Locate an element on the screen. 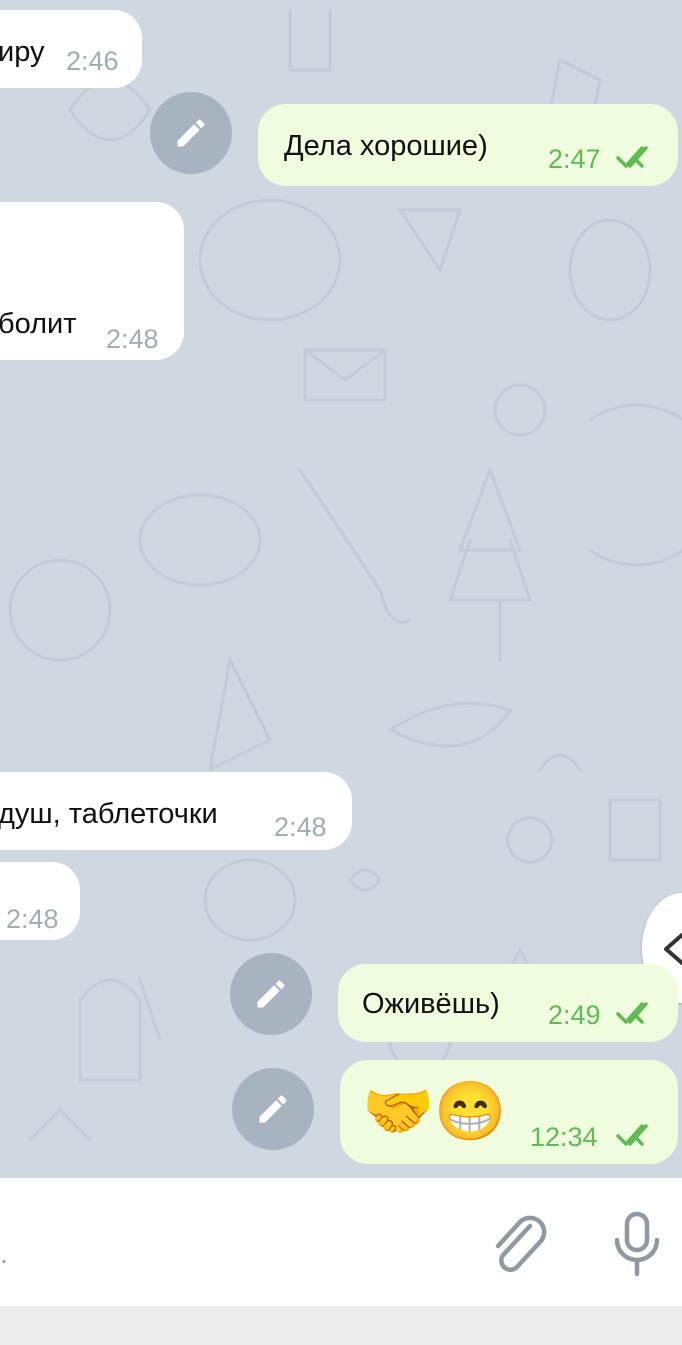 The height and width of the screenshot is (1345, 682). chevron-left-icon is located at coordinates (673, 949).